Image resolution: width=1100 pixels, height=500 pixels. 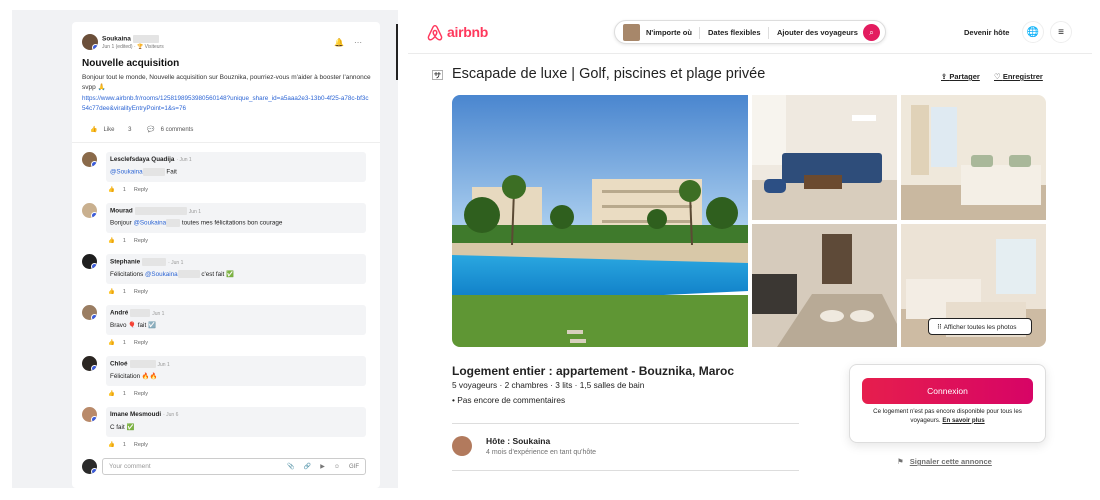 What do you see at coordinates (824, 285) in the screenshot?
I see `photo-dining-room` at bounding box center [824, 285].